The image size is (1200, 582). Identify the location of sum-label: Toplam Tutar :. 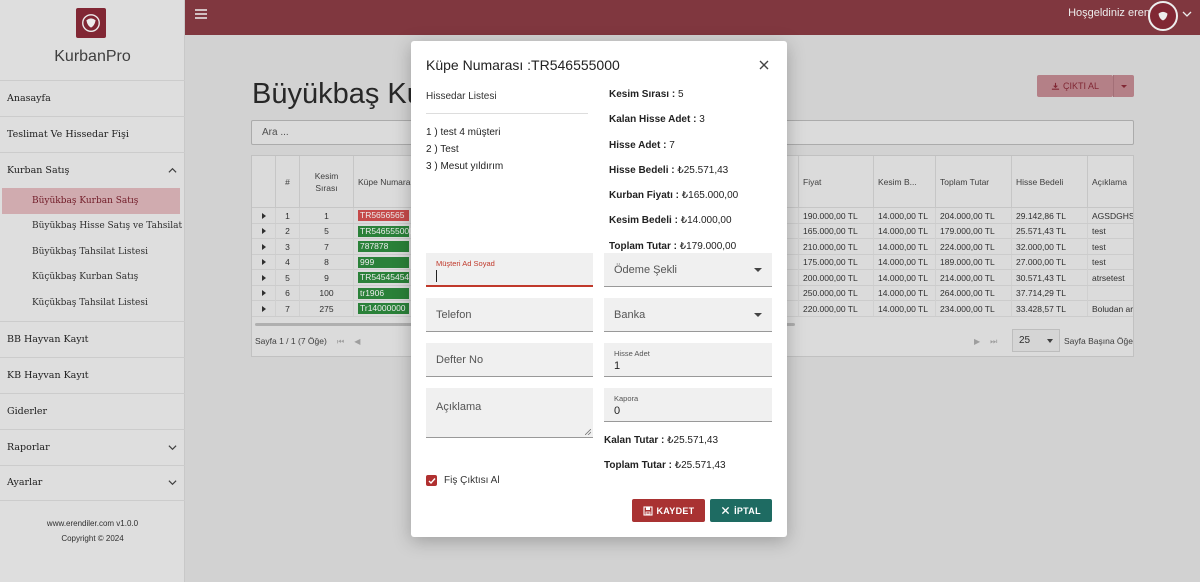
(638, 465).